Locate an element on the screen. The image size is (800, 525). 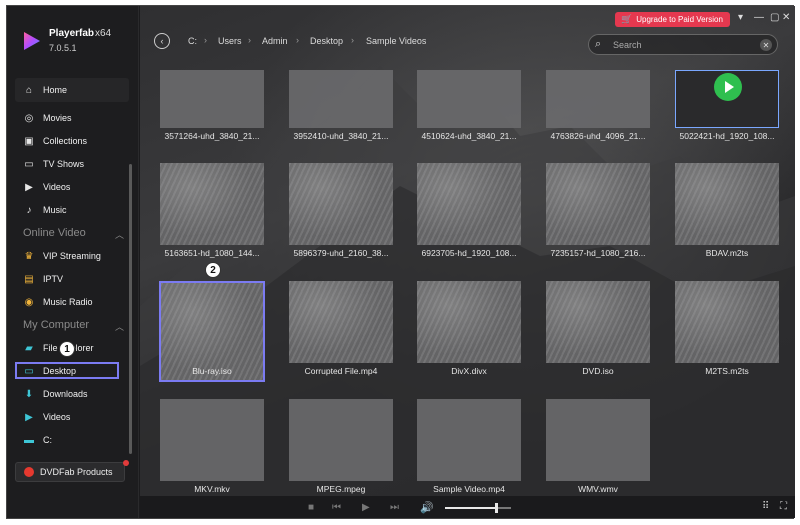
sidebar-item-label: Home is located at coordinates (55, 90).